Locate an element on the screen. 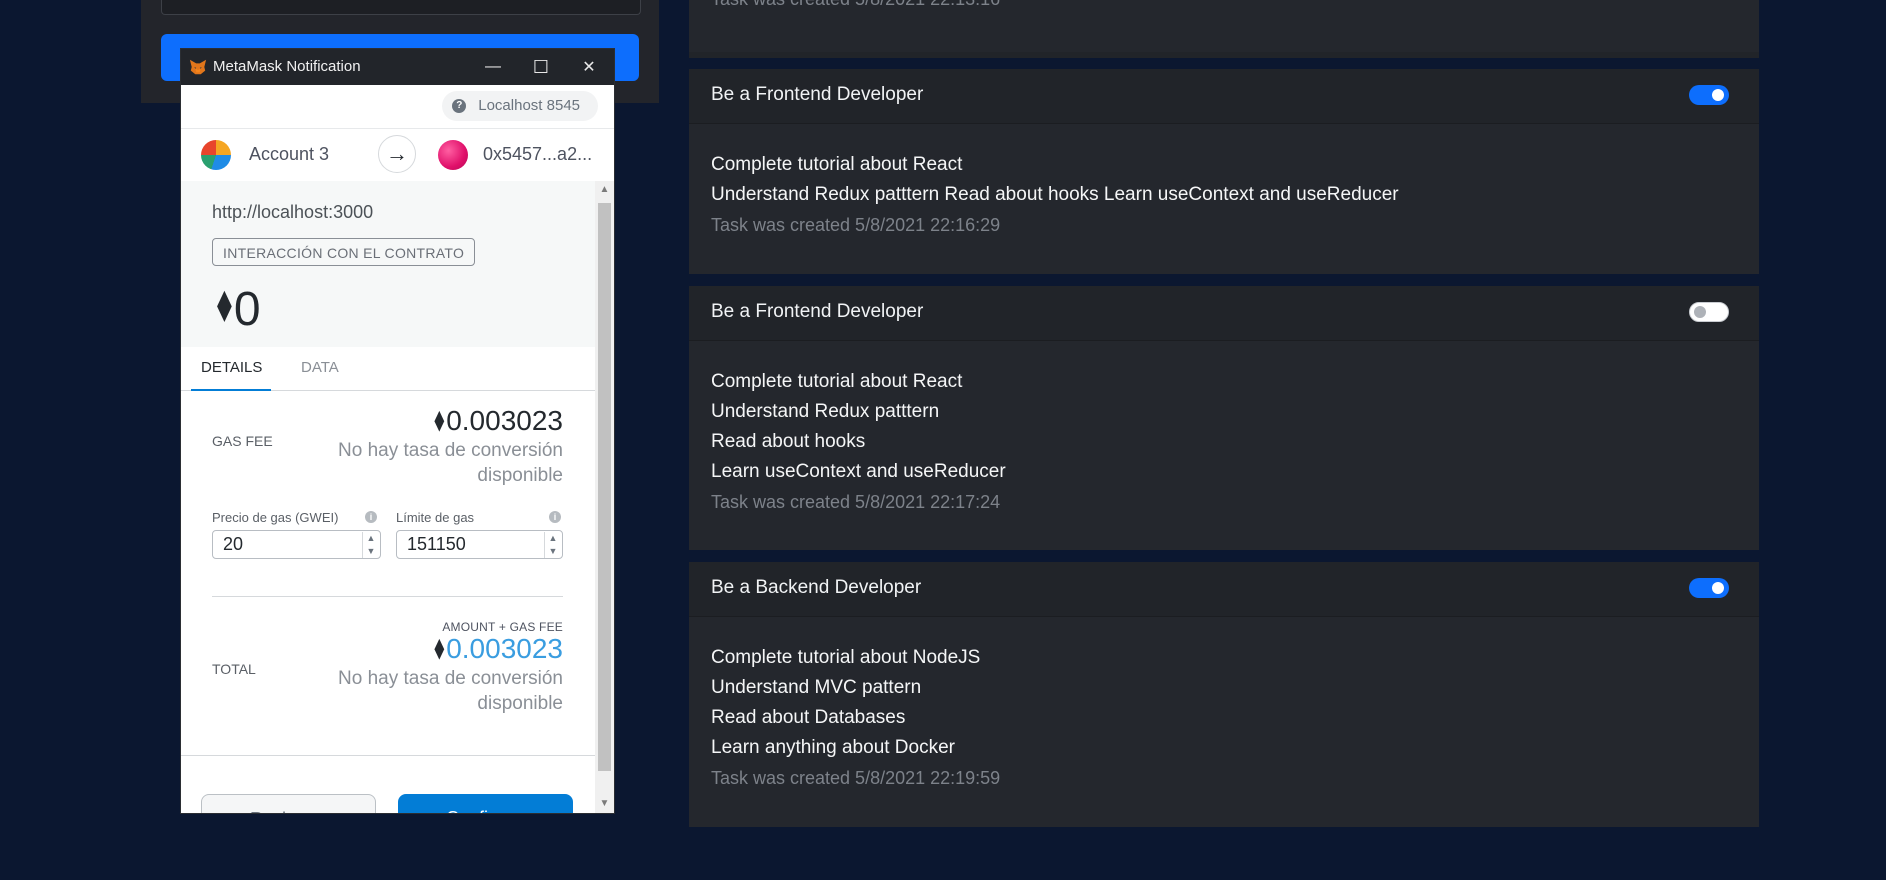 This screenshot has width=1886, height=880. gas-price-input: ▲▼ is located at coordinates (296, 544).